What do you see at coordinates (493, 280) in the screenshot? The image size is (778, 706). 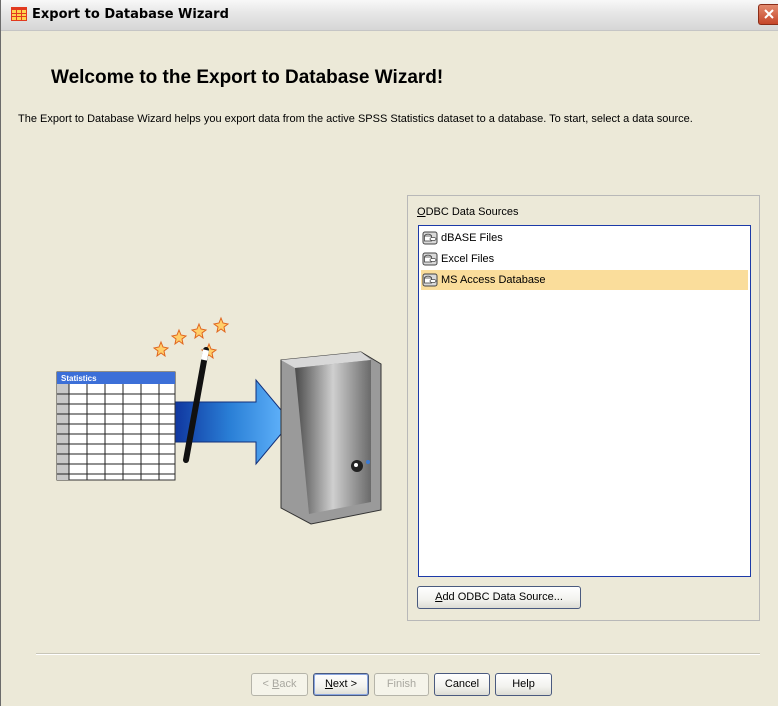 I see `list-item-label: MS Access Database` at bounding box center [493, 280].